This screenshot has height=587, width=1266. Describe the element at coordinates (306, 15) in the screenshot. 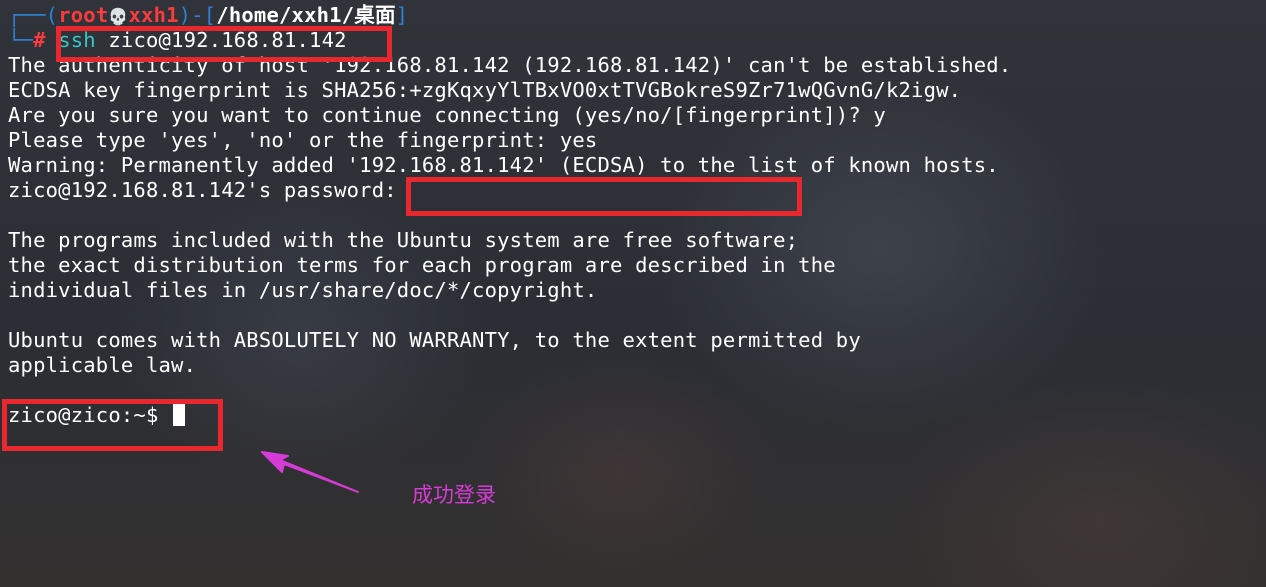

I see `prompt-cwd: /home/xxh1/桌面` at that location.